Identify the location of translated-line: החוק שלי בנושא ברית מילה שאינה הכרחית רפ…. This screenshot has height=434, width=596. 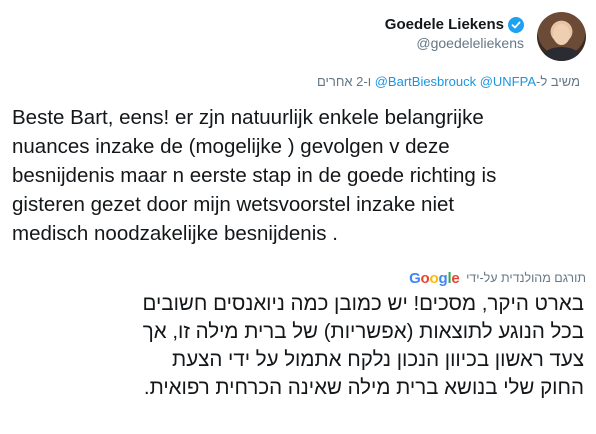
(363, 387).